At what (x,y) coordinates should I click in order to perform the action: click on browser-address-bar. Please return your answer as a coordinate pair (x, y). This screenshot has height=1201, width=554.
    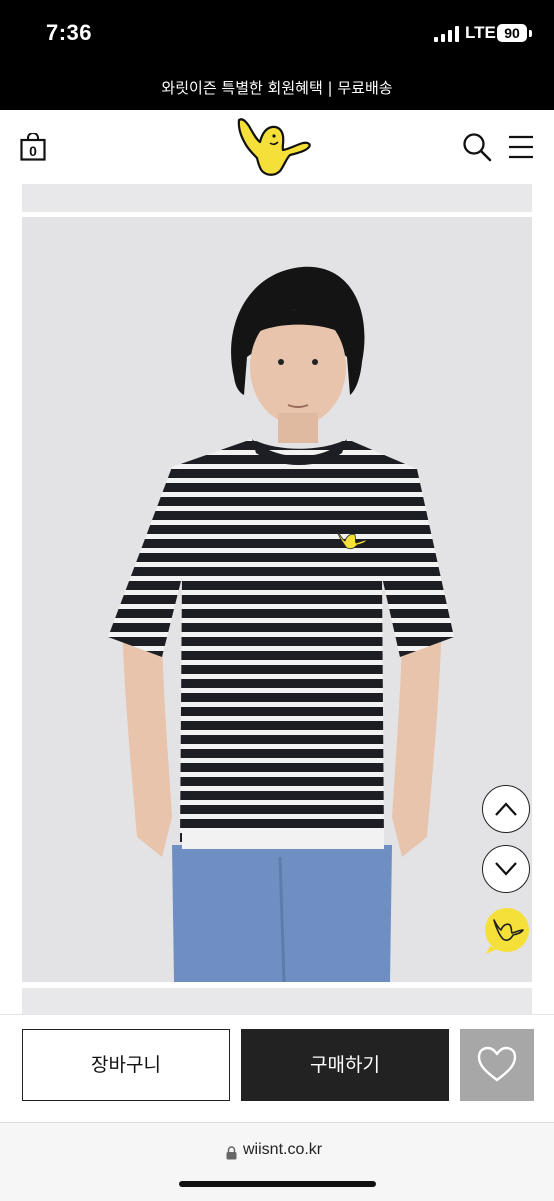
    Looking at the image, I should click on (277, 1161).